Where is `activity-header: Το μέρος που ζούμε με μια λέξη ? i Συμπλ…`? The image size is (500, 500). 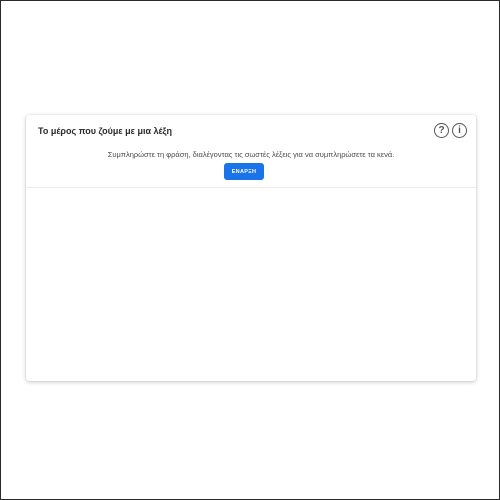
activity-header: Το μέρος που ζούμε με μια λέξη ? i Συμπλ… is located at coordinates (251, 151).